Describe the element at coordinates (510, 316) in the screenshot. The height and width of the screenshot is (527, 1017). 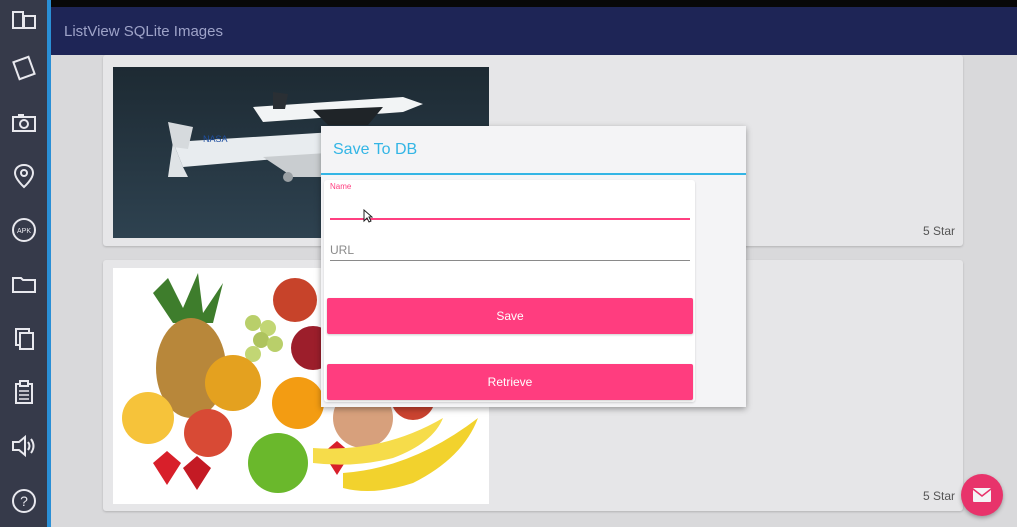
I see `save-button: Save` at that location.